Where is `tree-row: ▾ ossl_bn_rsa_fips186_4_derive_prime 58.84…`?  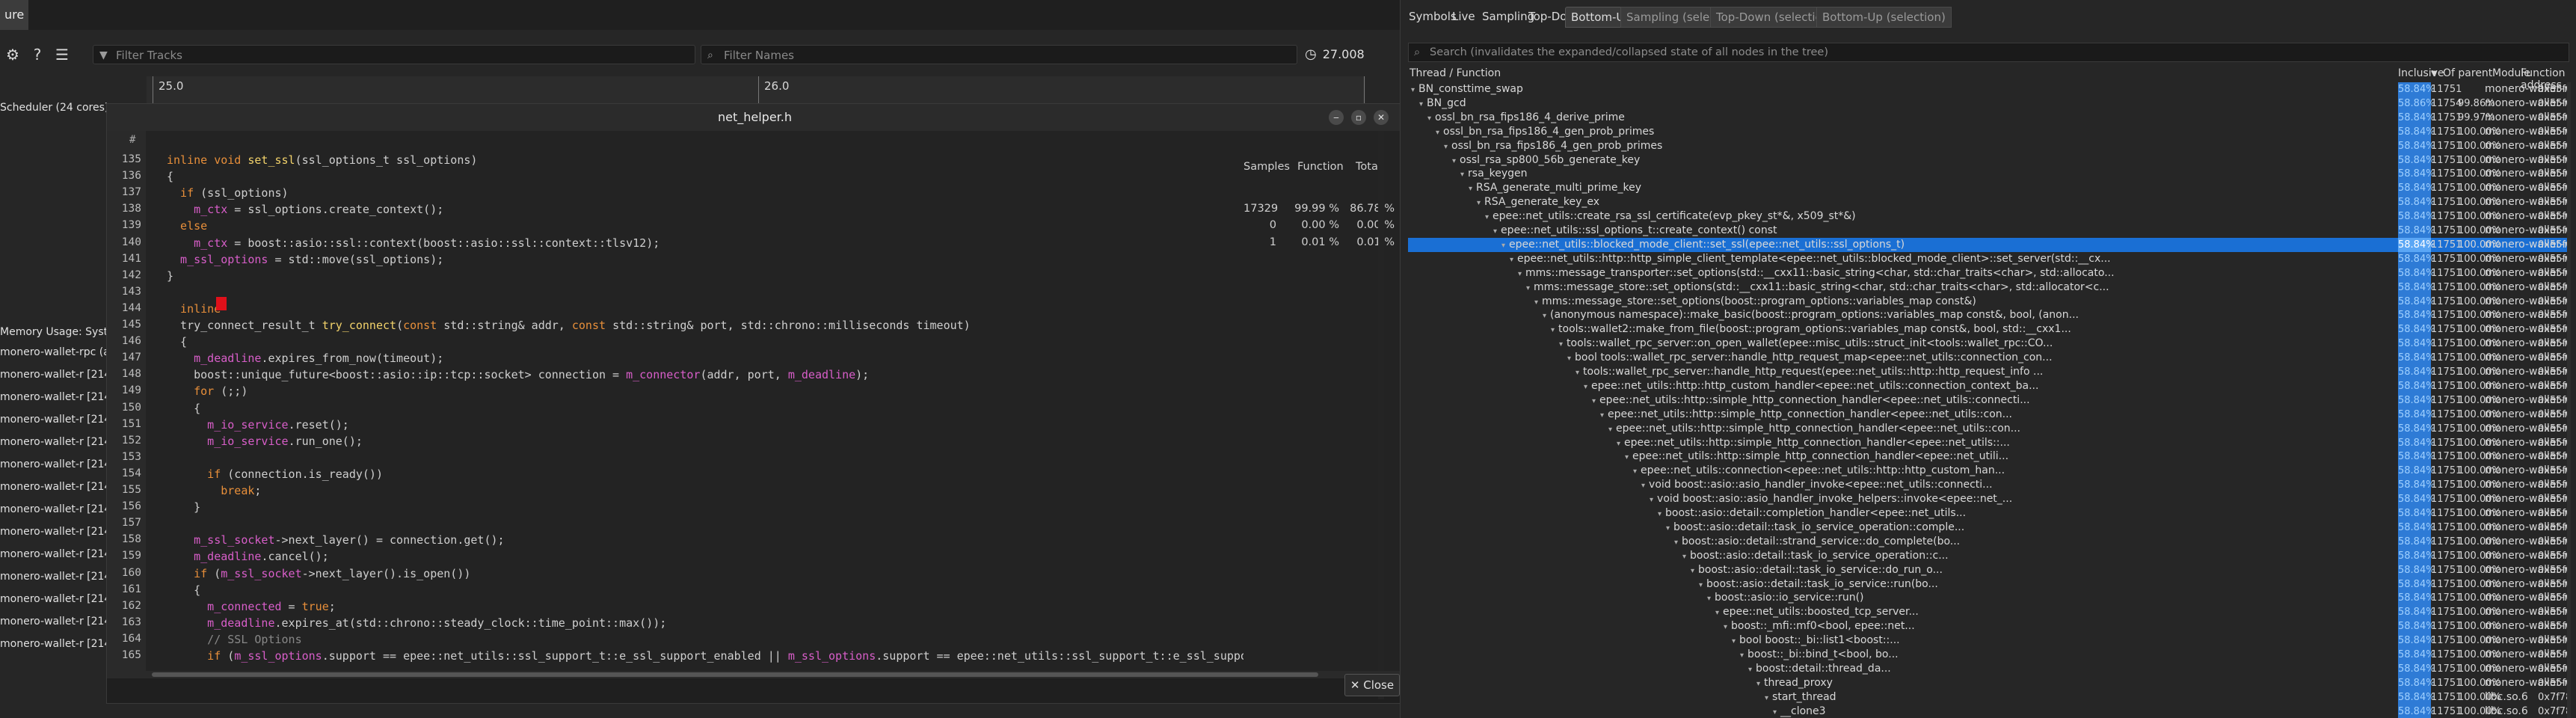 tree-row: ▾ ossl_bn_rsa_fips186_4_derive_prime 58.84… is located at coordinates (1988, 117).